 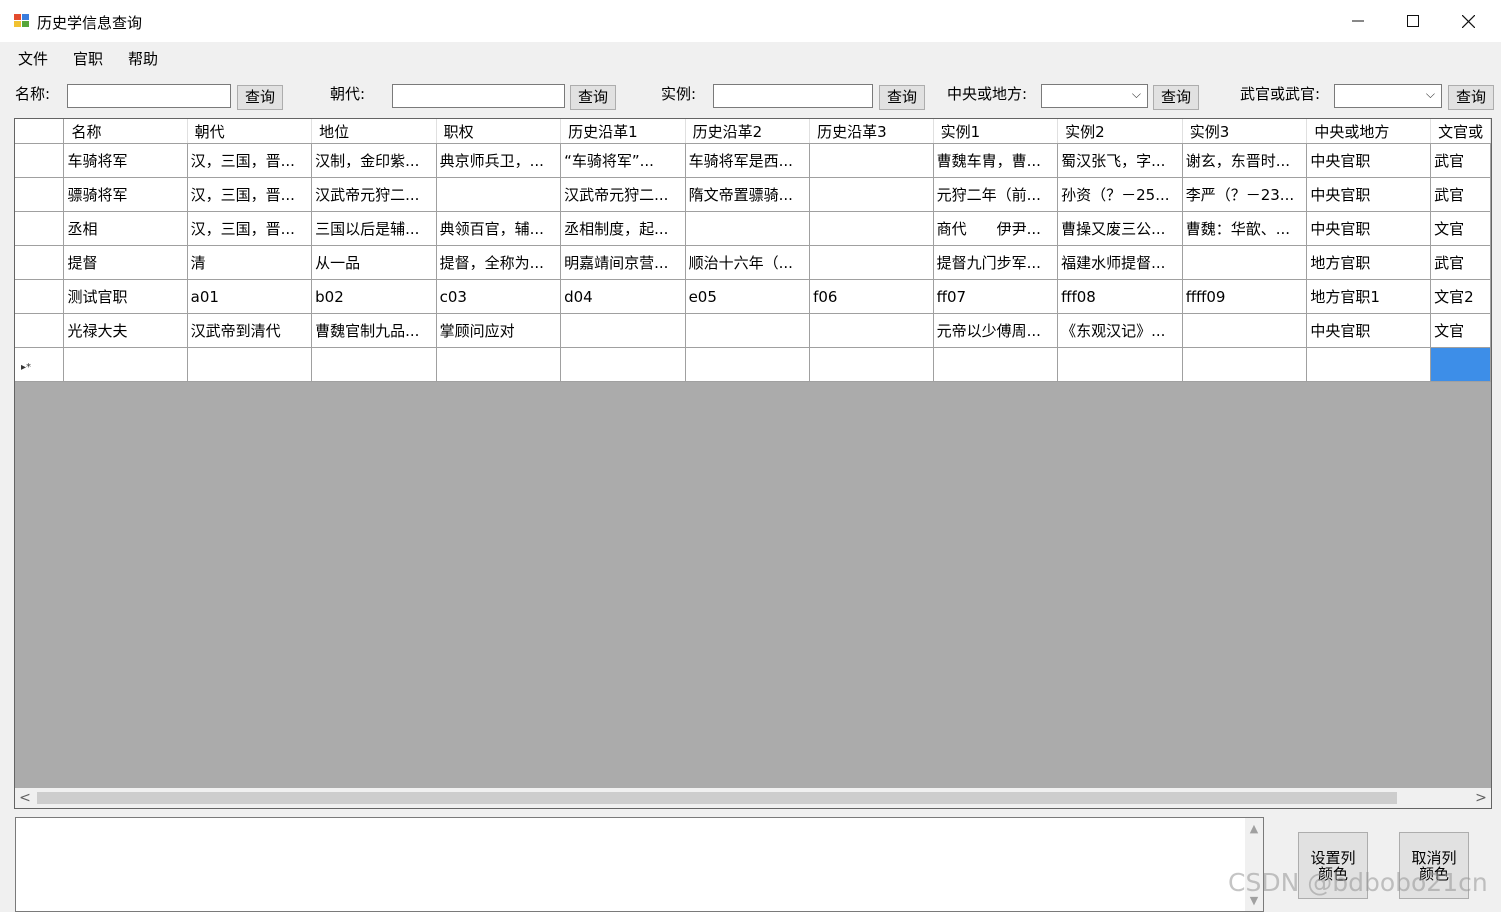 I want to click on grid-cell: 地方官职, so click(x=1369, y=262).